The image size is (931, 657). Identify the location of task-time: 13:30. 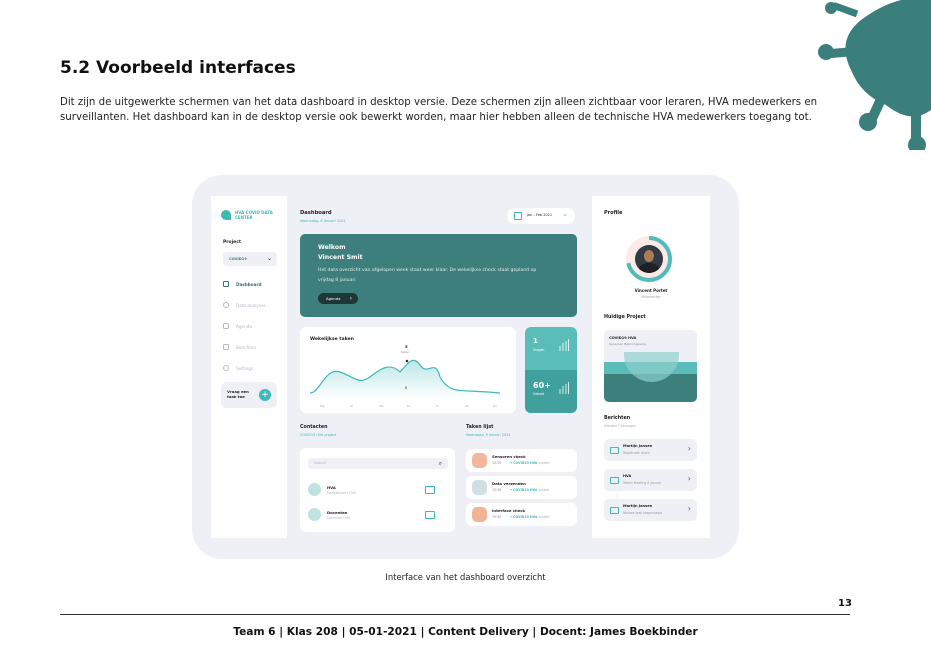
(497, 490).